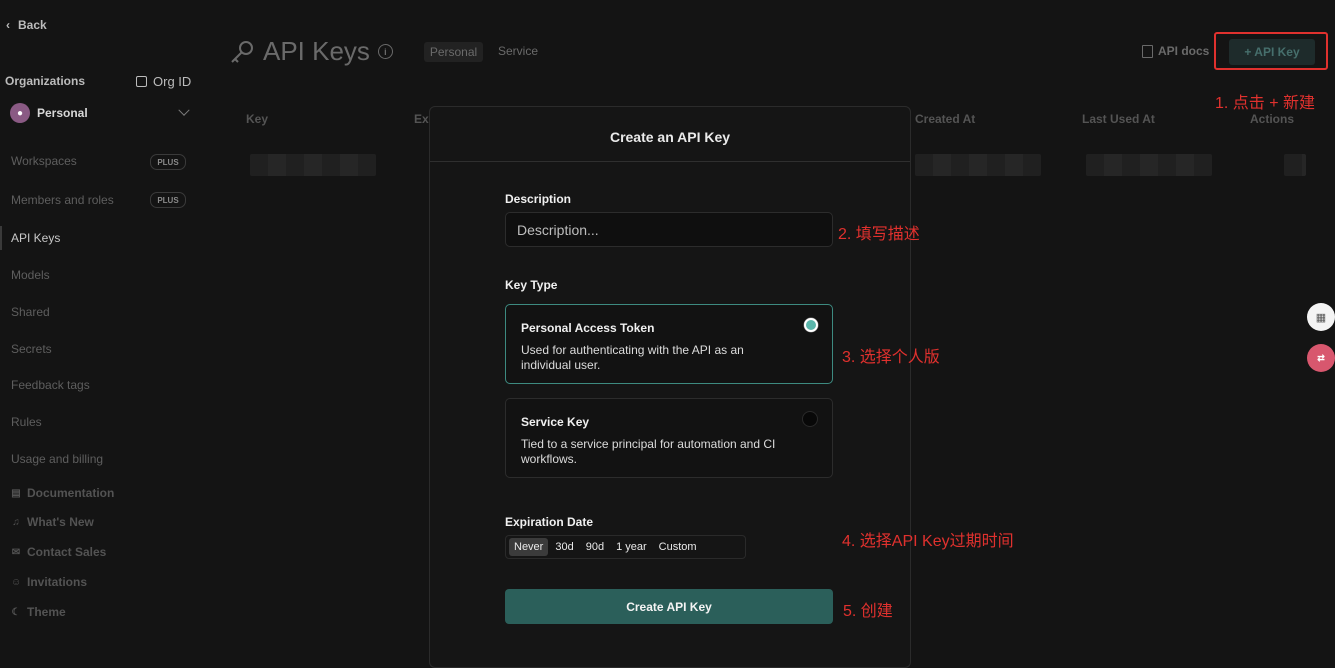 Image resolution: width=1335 pixels, height=668 pixels. What do you see at coordinates (62, 200) in the screenshot?
I see `sidebar-item-members: Members and roles` at bounding box center [62, 200].